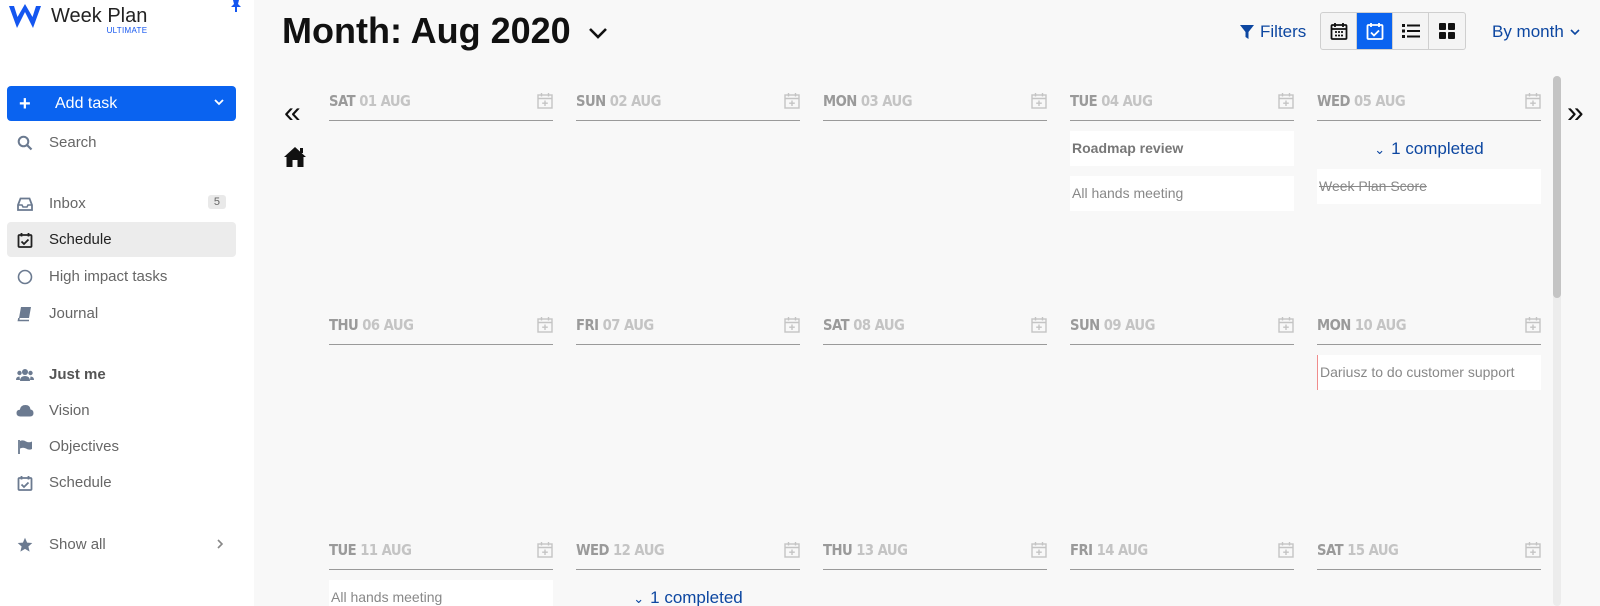  Describe the element at coordinates (1182, 547) in the screenshot. I see `day-cell: FRI 14 AUG` at that location.